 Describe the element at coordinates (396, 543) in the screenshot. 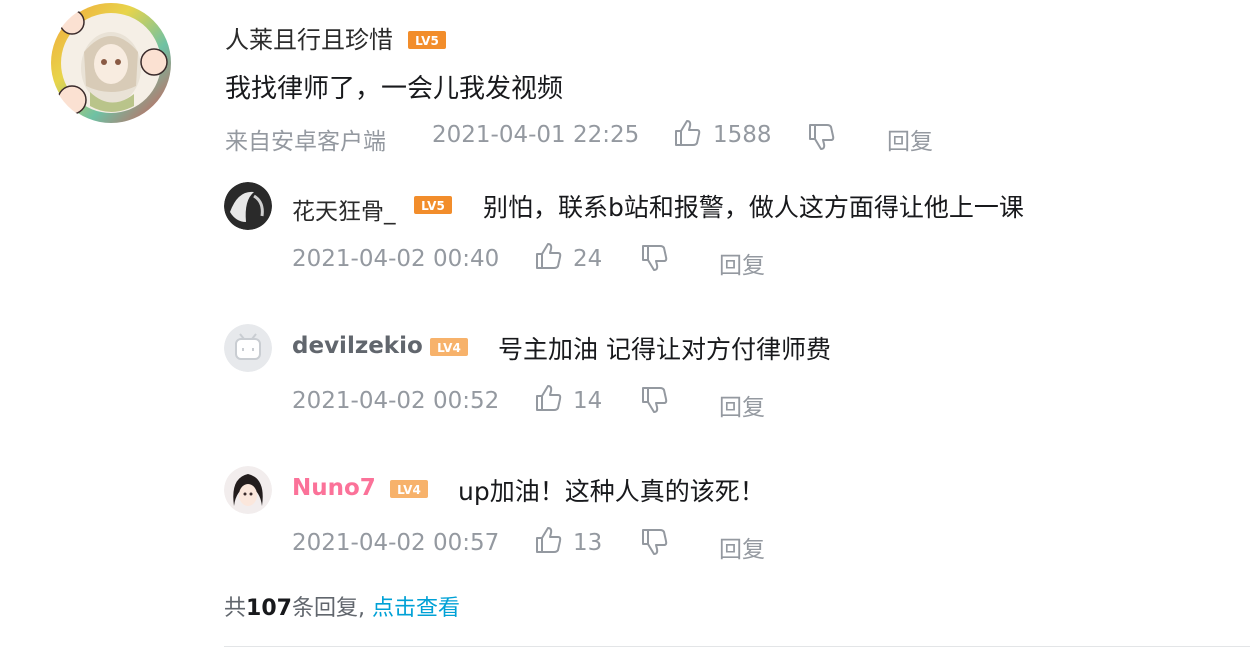

I see `reply-timestamp: 2021-04-02 00:57` at that location.